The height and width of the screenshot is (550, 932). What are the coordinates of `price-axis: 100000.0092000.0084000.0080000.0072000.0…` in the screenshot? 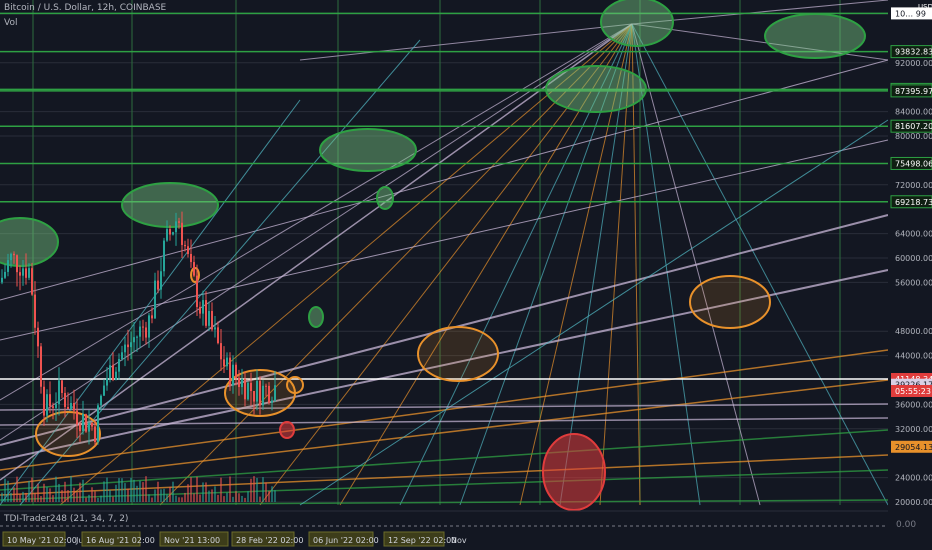 It's located at (910, 275).